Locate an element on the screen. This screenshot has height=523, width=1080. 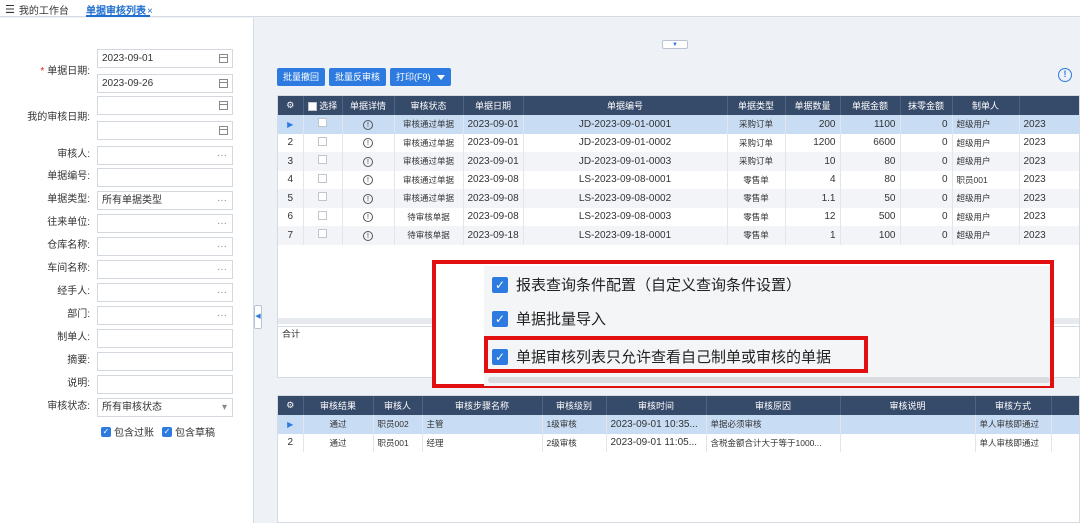
print-button: 打印(F9) is located at coordinates (420, 77).